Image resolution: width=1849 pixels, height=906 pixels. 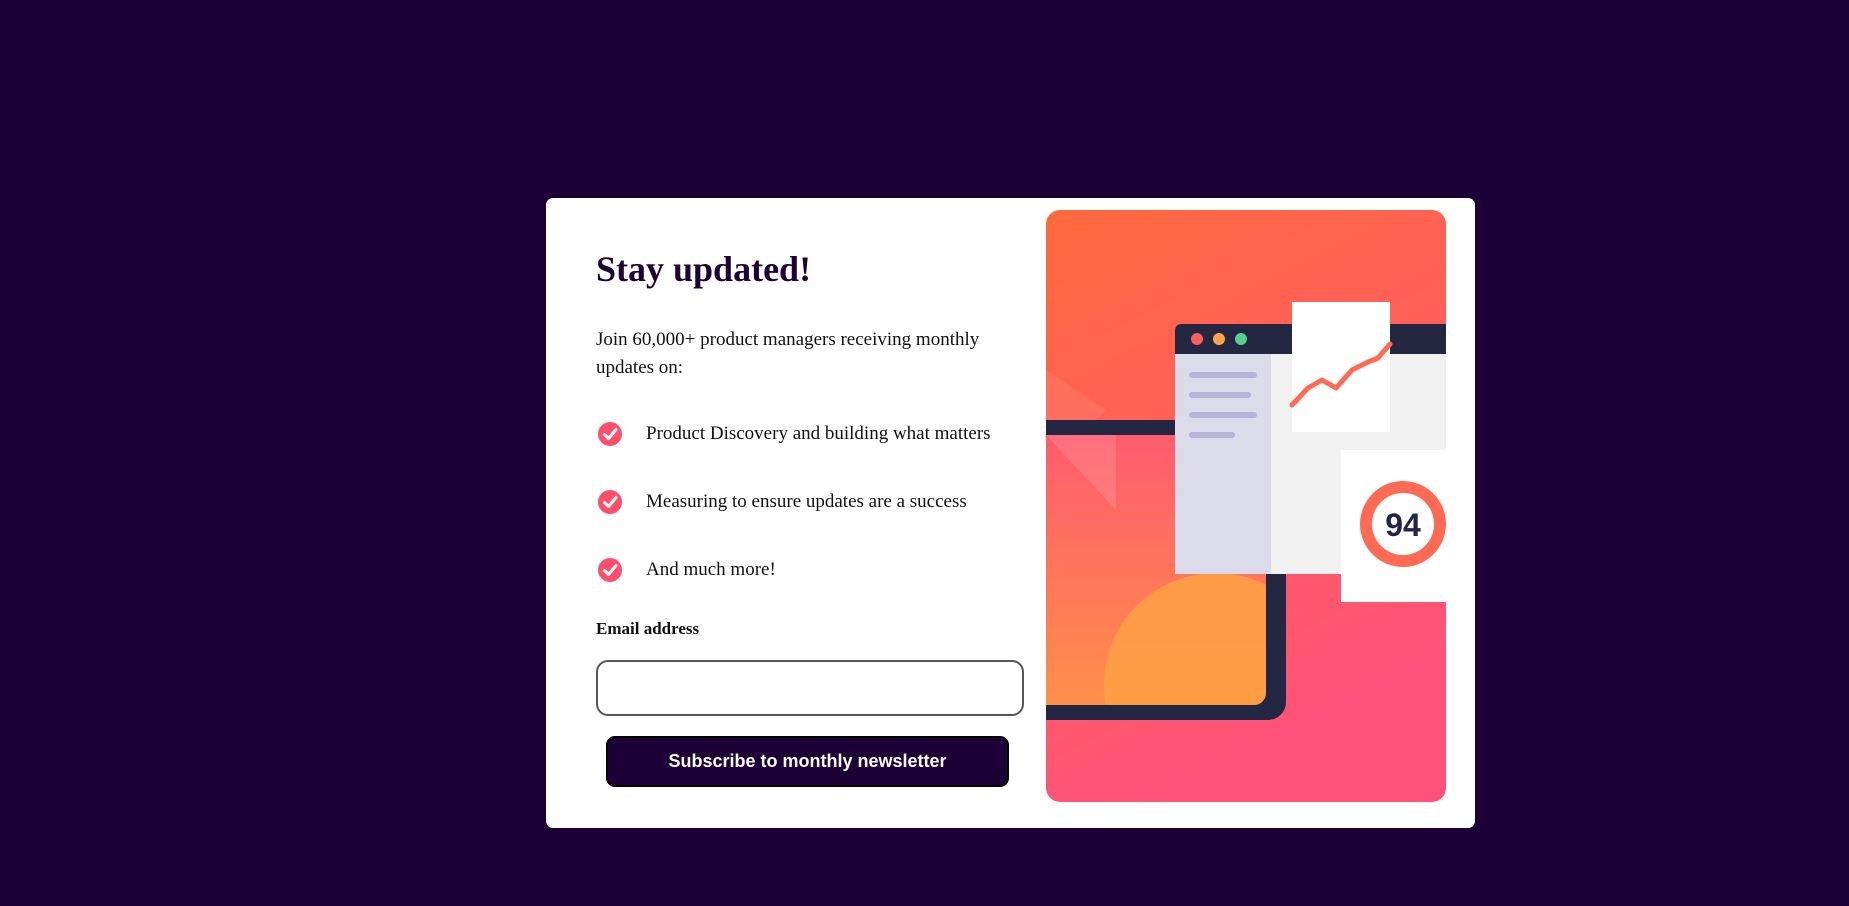 What do you see at coordinates (711, 569) in the screenshot?
I see `feature-text: And much more!` at bounding box center [711, 569].